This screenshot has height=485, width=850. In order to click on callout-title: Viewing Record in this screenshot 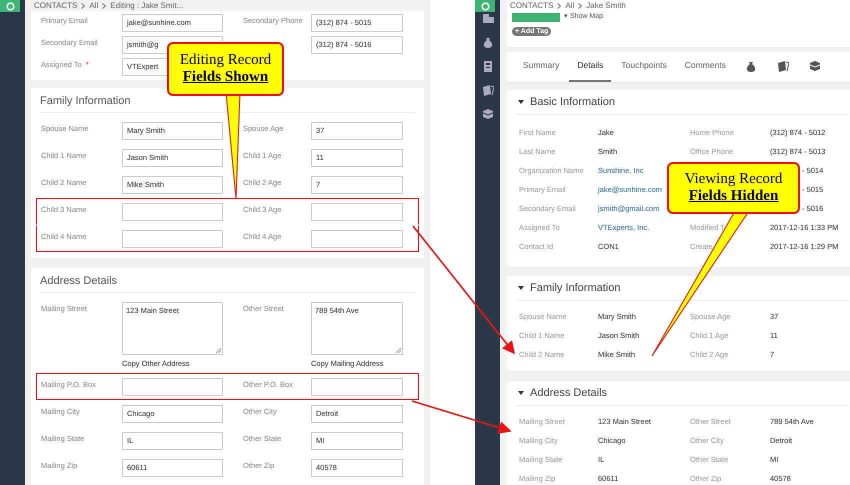, I will do `click(733, 179)`.